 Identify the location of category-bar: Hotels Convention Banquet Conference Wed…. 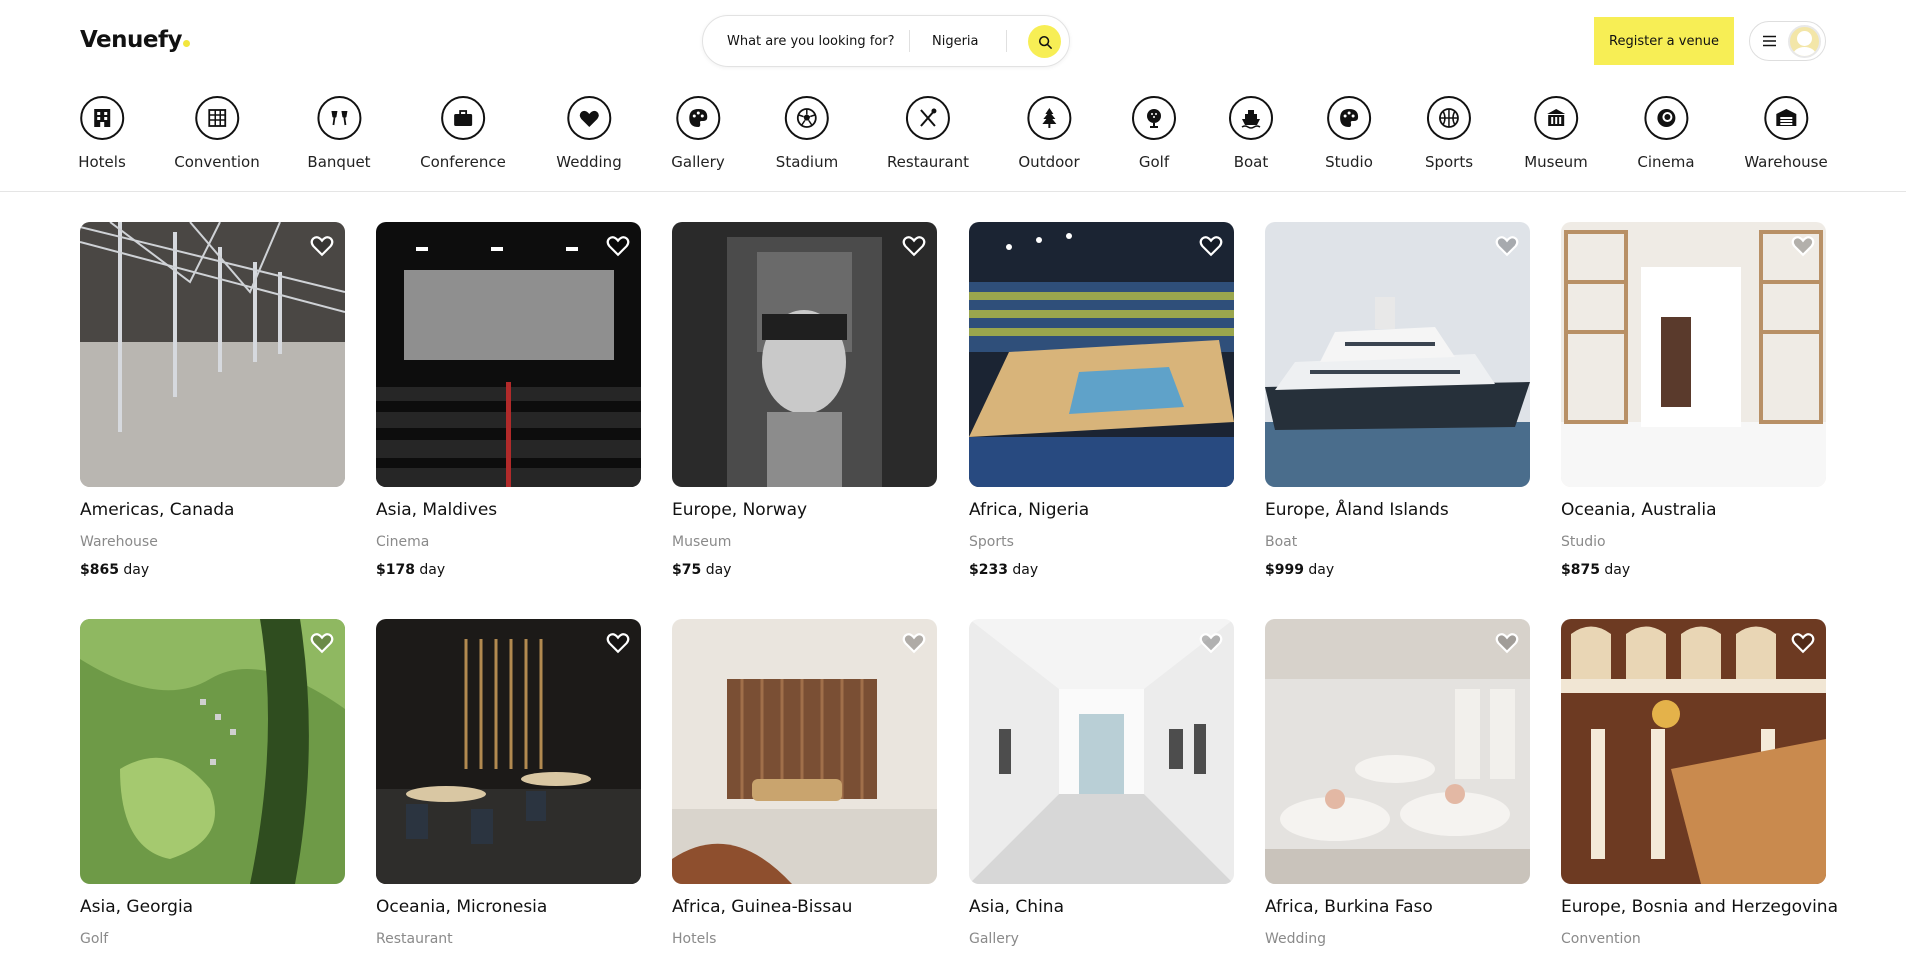
(953, 144).